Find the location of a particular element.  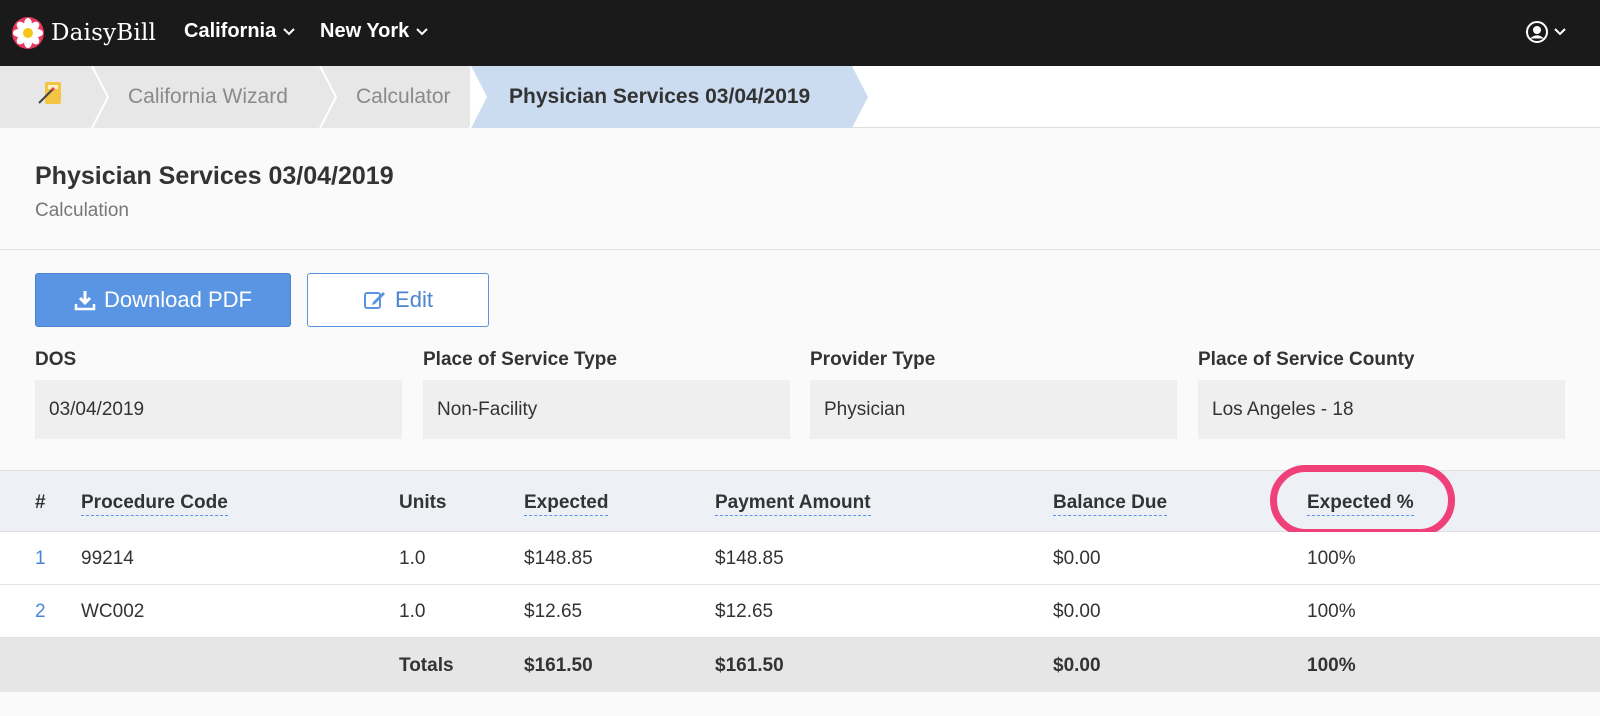

breadcrumb-home is located at coordinates (56, 97).